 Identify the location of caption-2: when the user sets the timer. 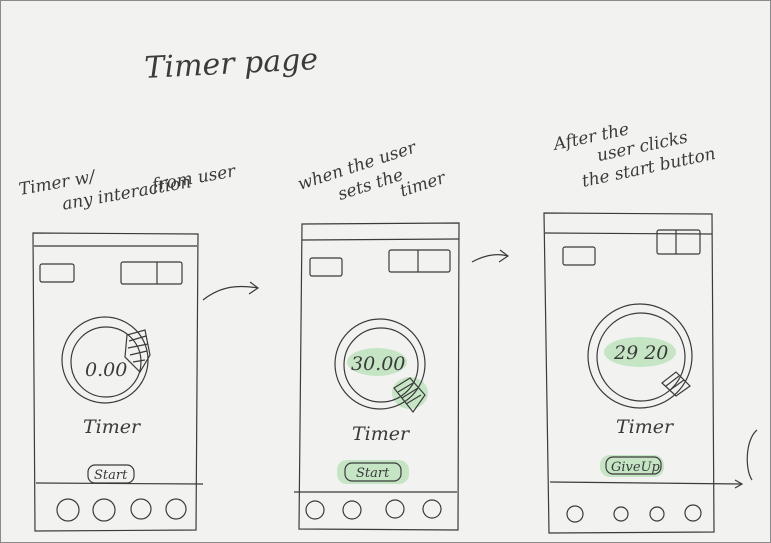
(371, 170).